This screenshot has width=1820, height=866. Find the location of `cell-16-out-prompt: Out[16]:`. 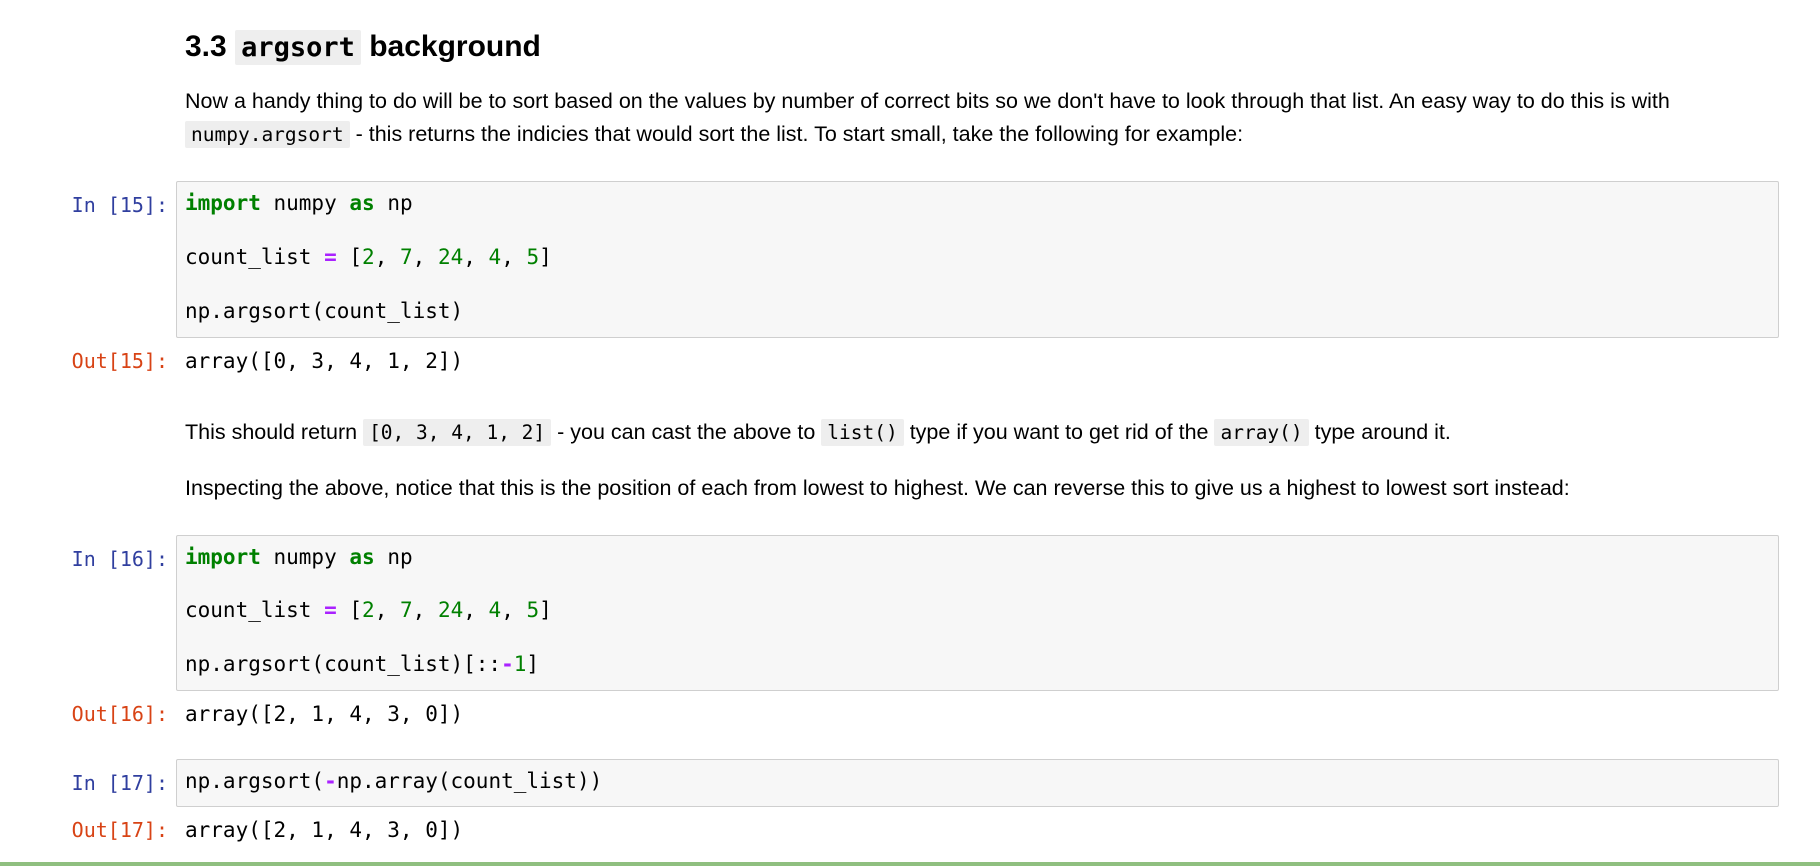

cell-16-out-prompt: Out[16]: is located at coordinates (119, 714).